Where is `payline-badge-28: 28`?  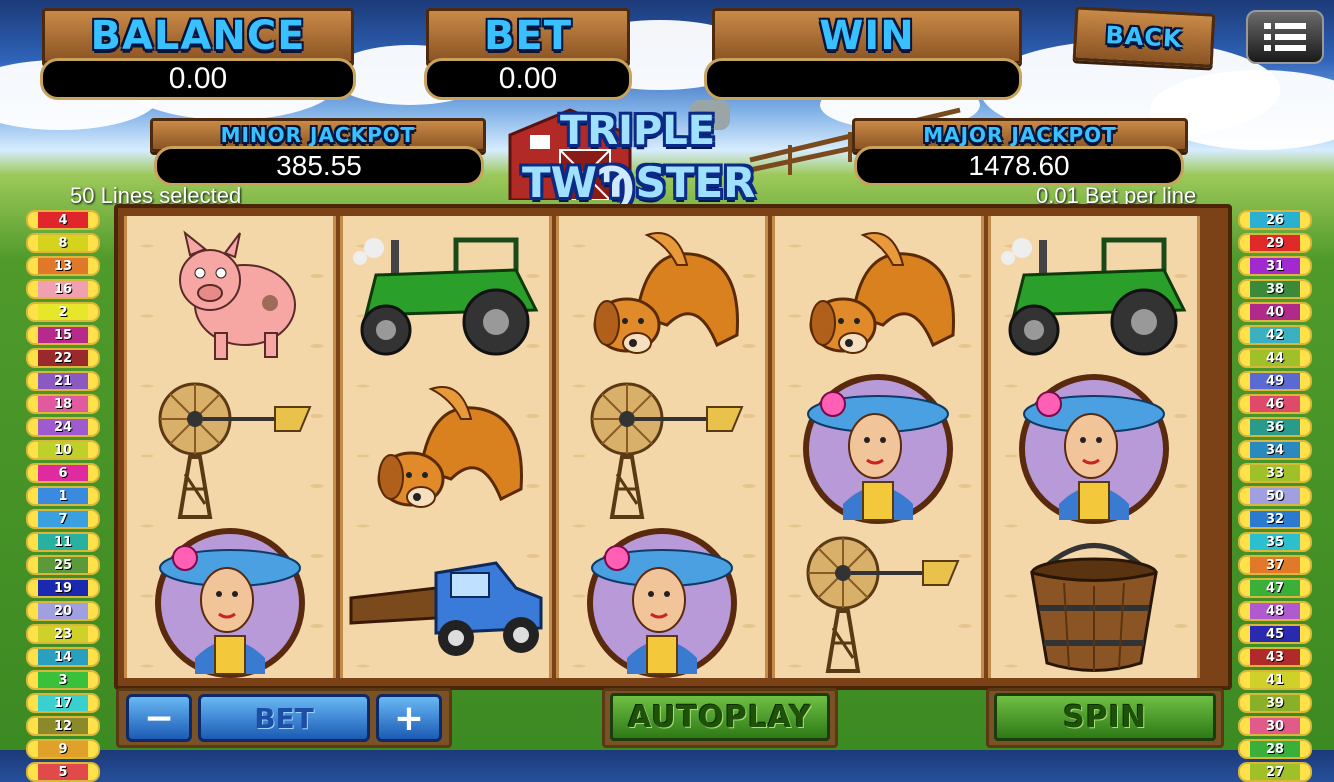
payline-badge-28: 28 is located at coordinates (1275, 749).